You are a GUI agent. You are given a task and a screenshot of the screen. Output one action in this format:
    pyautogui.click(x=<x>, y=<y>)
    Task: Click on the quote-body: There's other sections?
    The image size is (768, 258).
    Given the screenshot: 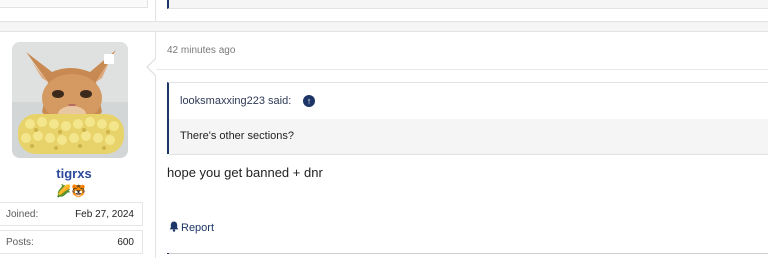 What is the action you would take?
    pyautogui.click(x=468, y=137)
    